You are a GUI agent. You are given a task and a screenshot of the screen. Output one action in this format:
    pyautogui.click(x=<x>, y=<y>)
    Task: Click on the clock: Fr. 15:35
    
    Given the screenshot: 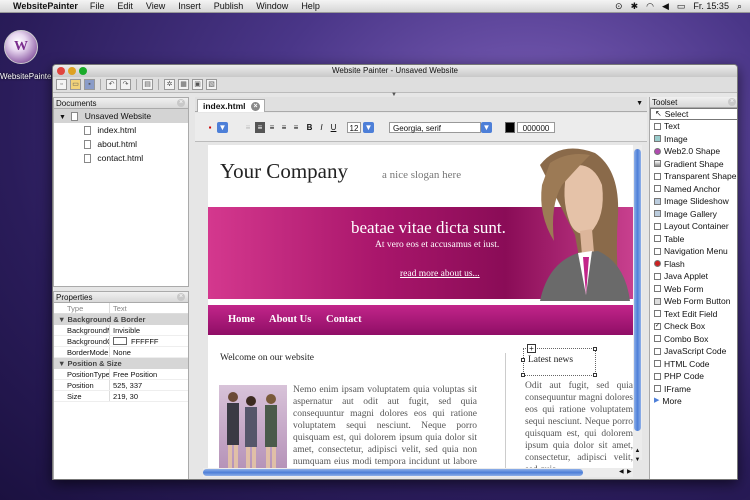 What is the action you would take?
    pyautogui.click(x=711, y=6)
    